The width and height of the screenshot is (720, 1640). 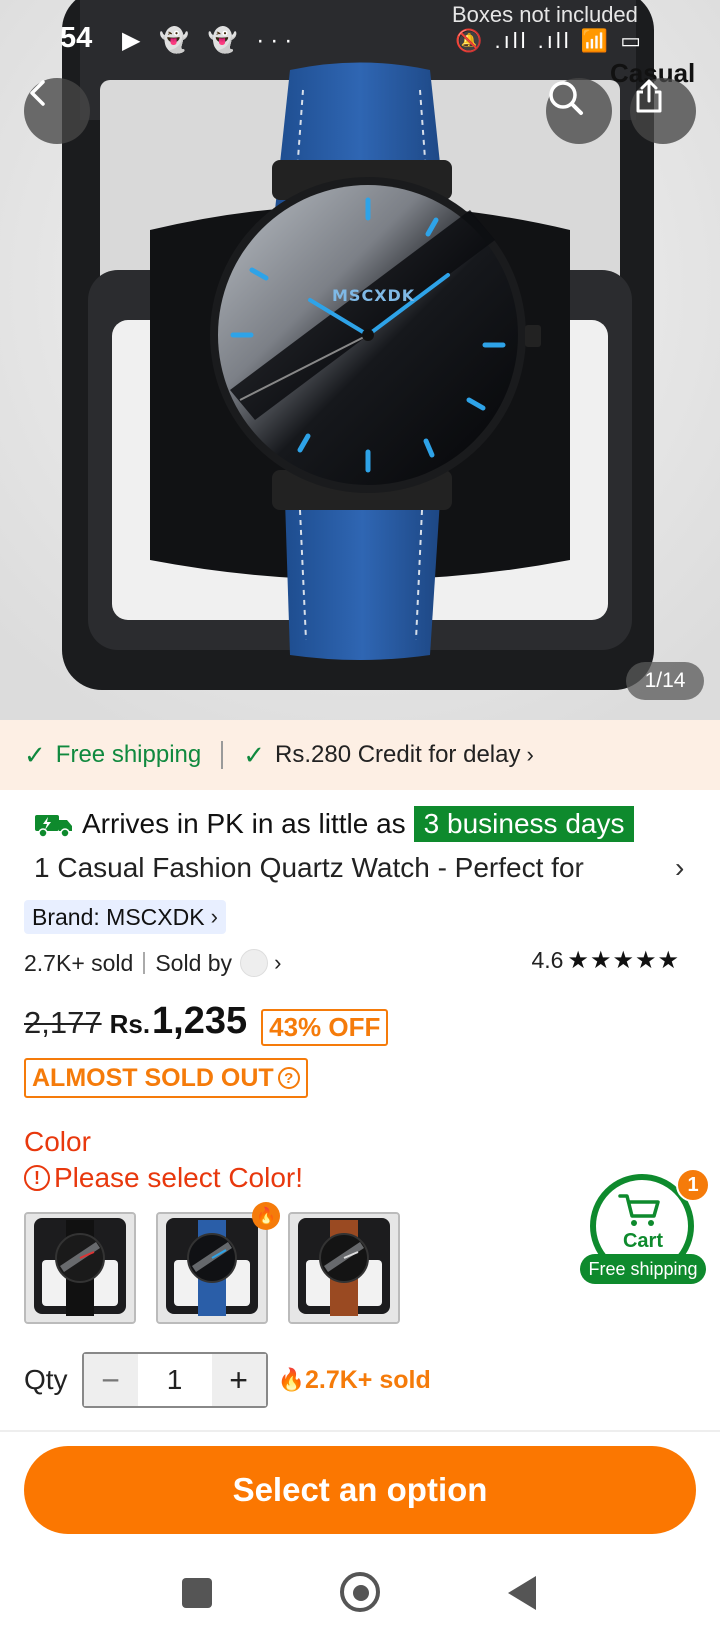 What do you see at coordinates (76, 38) in the screenshot?
I see `status-time: 54` at bounding box center [76, 38].